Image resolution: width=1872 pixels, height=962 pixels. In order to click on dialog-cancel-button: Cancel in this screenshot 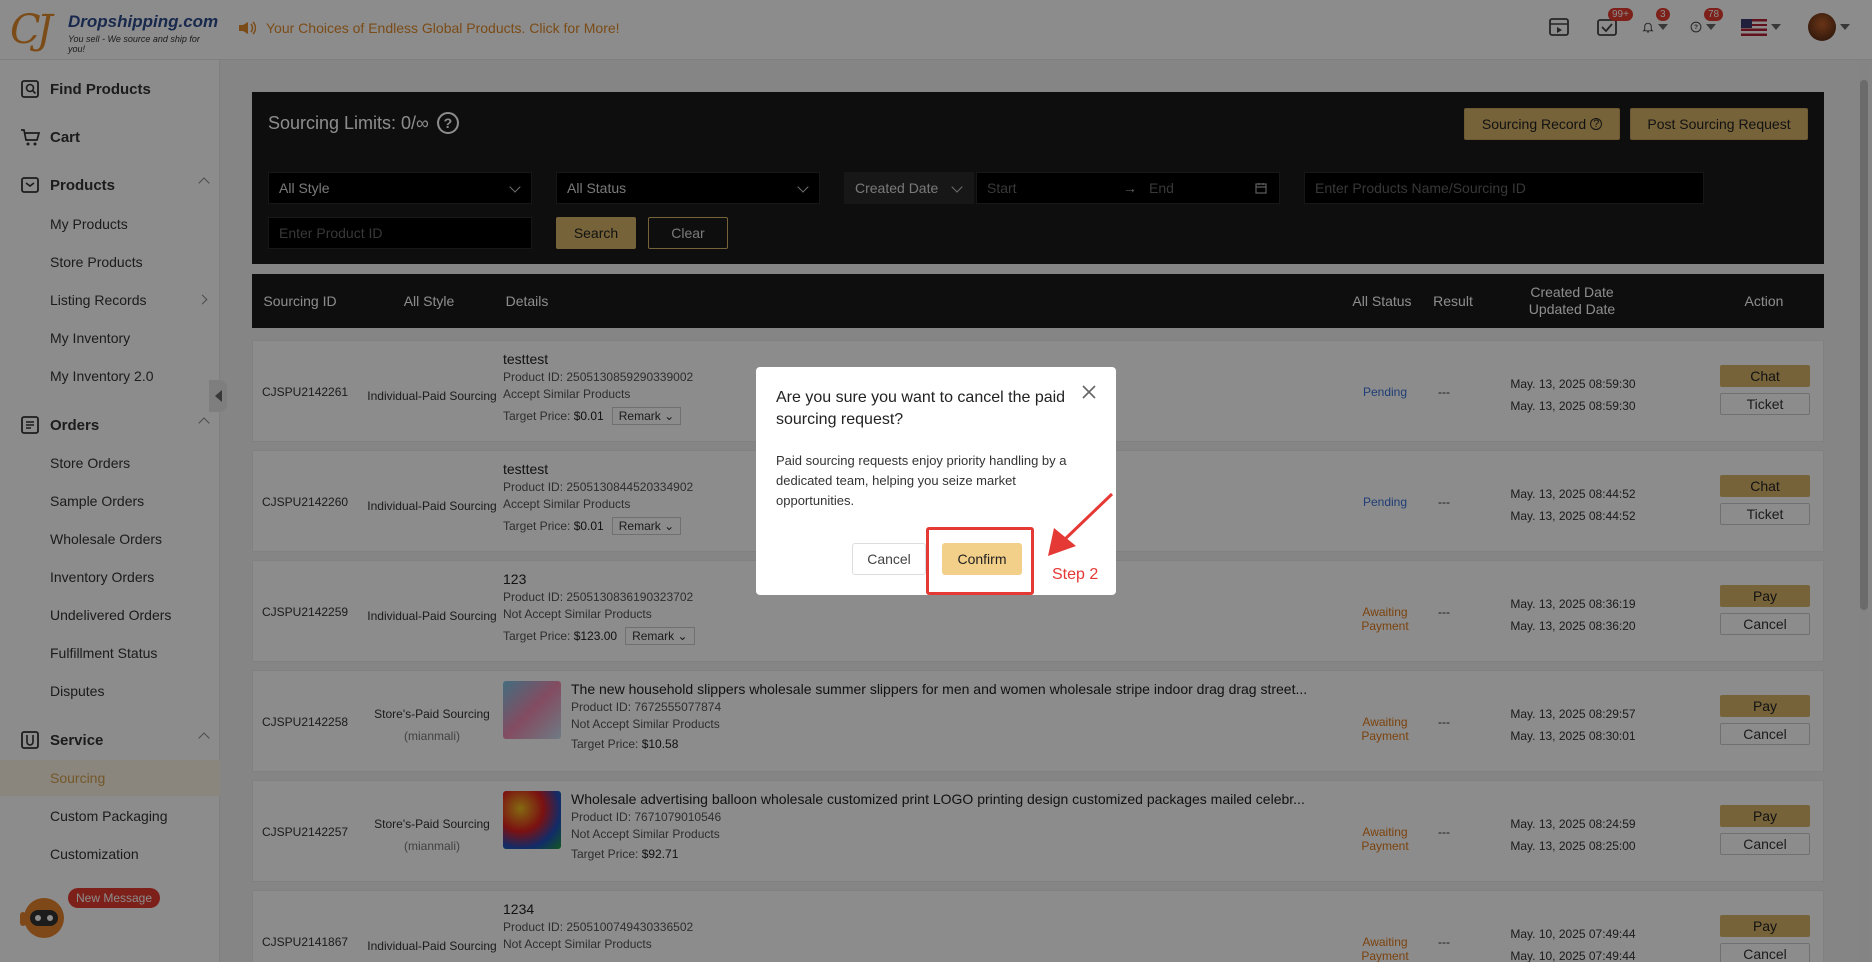, I will do `click(889, 559)`.